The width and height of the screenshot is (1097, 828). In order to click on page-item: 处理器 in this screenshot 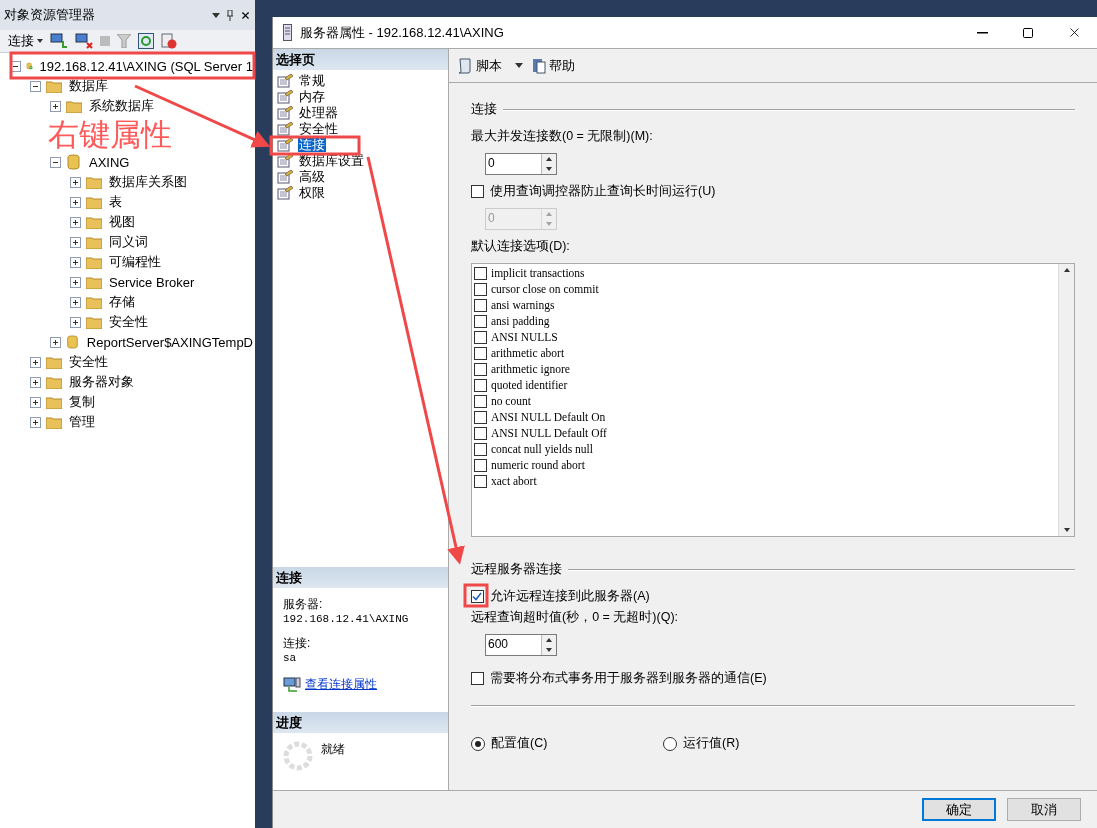, I will do `click(318, 112)`.